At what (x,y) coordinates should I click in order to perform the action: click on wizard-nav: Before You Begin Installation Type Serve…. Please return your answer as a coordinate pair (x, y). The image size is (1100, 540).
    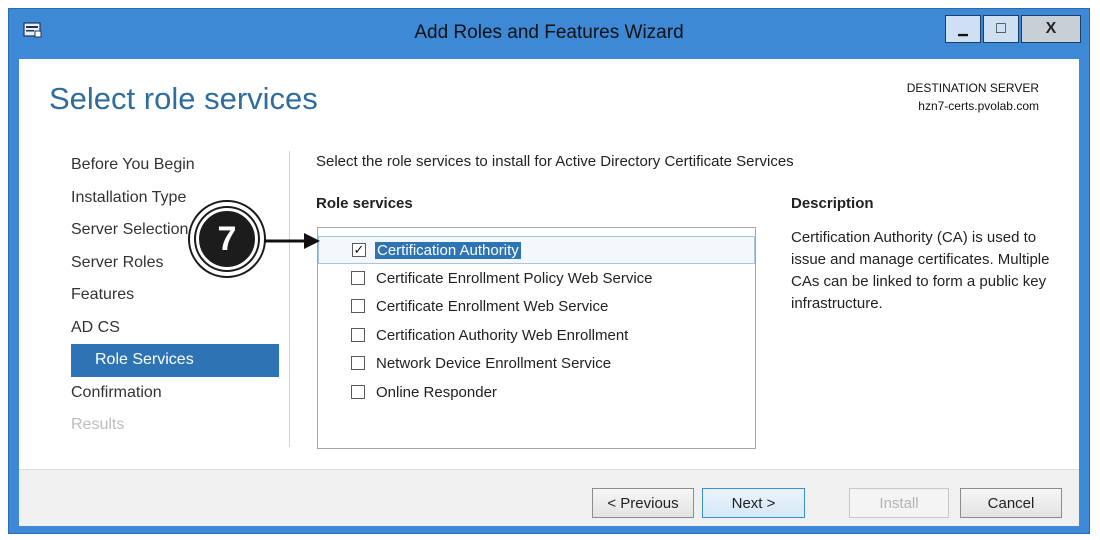
    Looking at the image, I should click on (176, 295).